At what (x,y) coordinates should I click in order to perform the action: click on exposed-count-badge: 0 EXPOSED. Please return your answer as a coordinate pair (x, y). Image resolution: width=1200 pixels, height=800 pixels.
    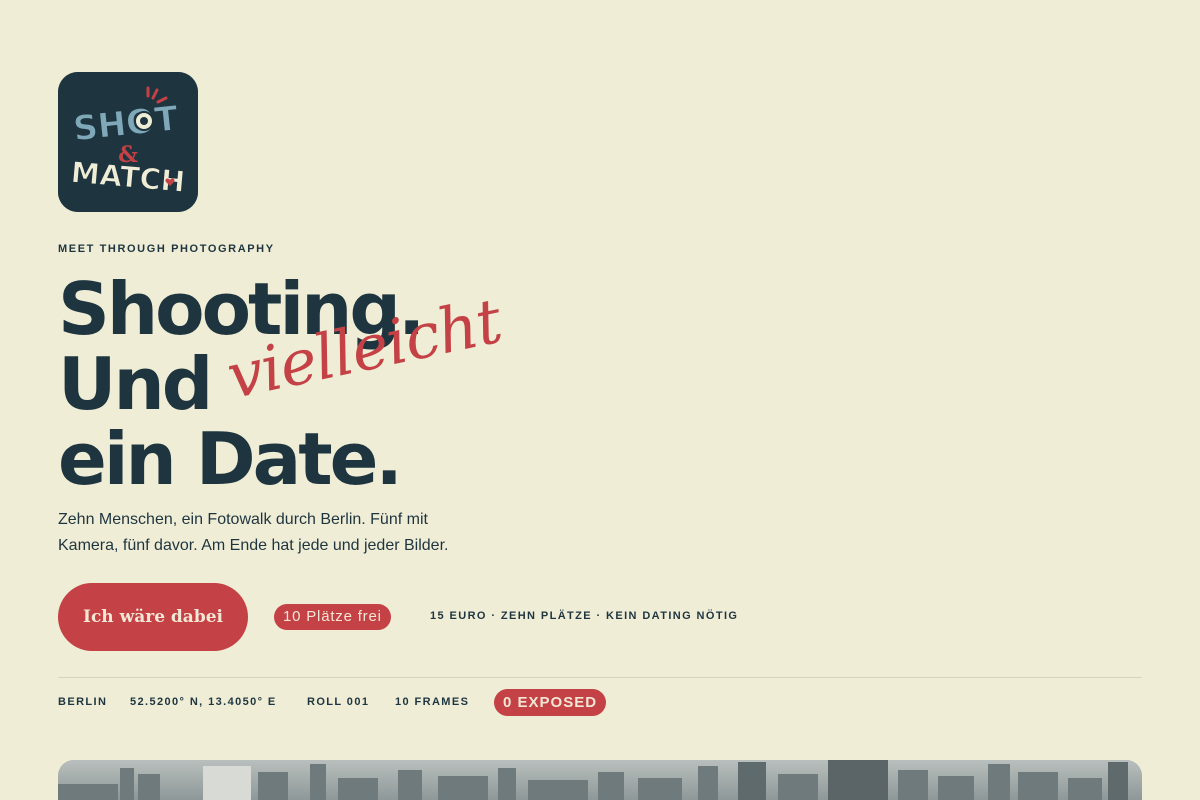
    Looking at the image, I should click on (550, 702).